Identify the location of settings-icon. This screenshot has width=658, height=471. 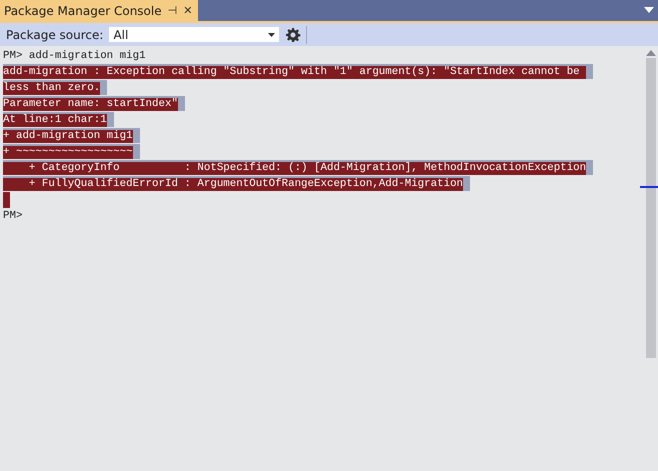
(293, 34).